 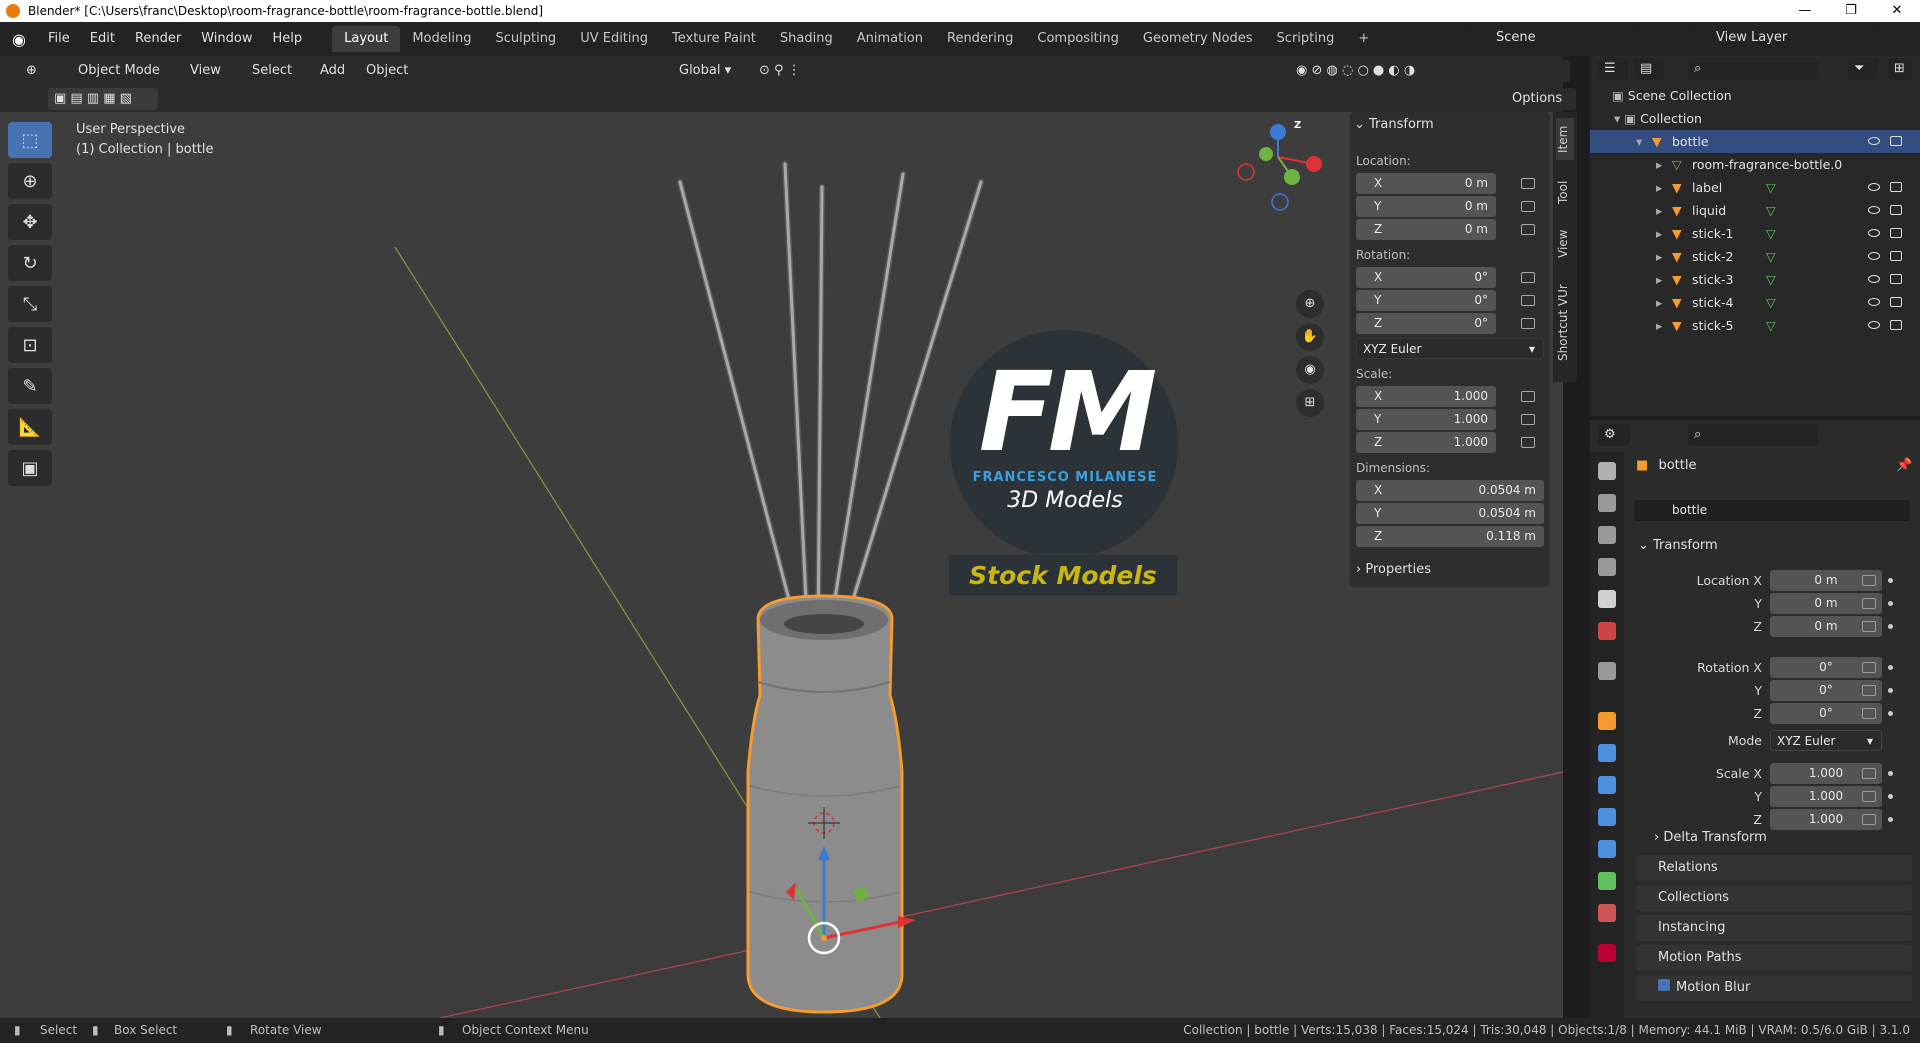 What do you see at coordinates (1904, 465) in the screenshot?
I see `pin-icon: 📌` at bounding box center [1904, 465].